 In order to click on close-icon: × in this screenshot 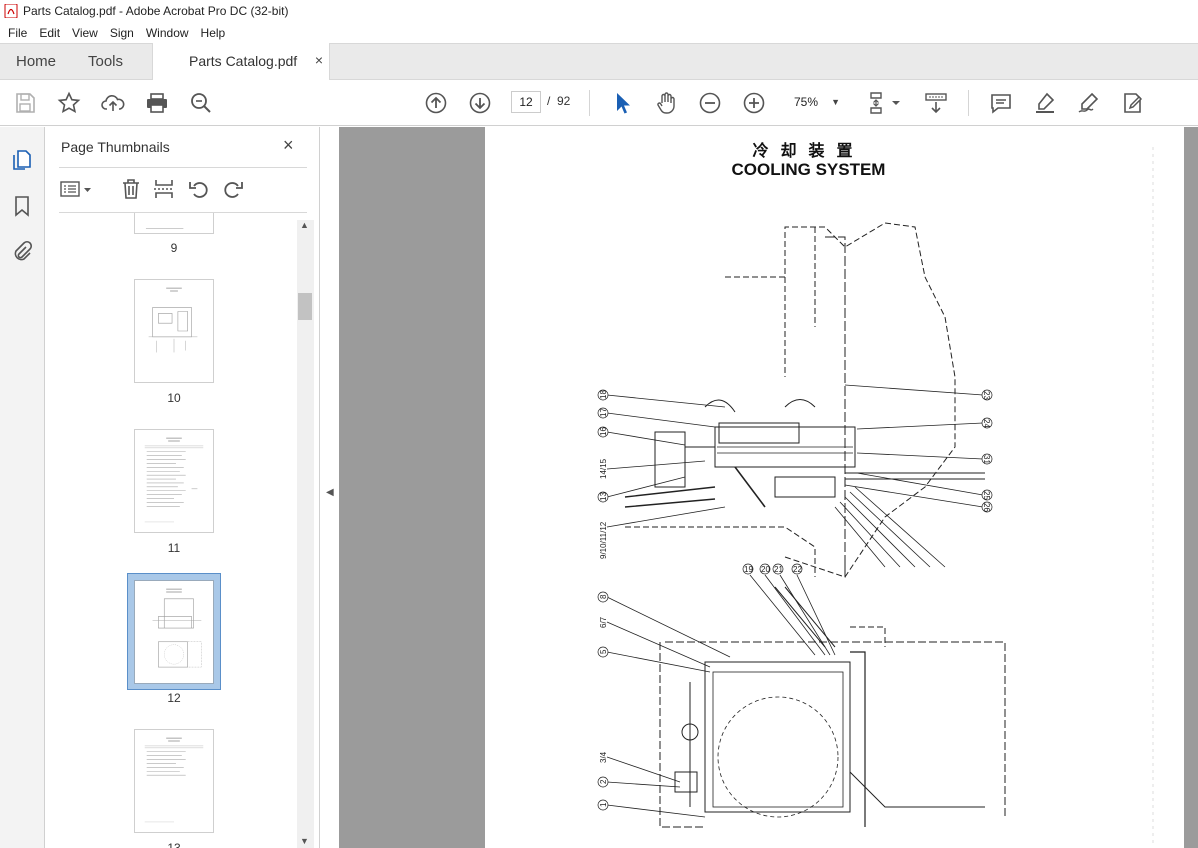, I will do `click(288, 145)`.